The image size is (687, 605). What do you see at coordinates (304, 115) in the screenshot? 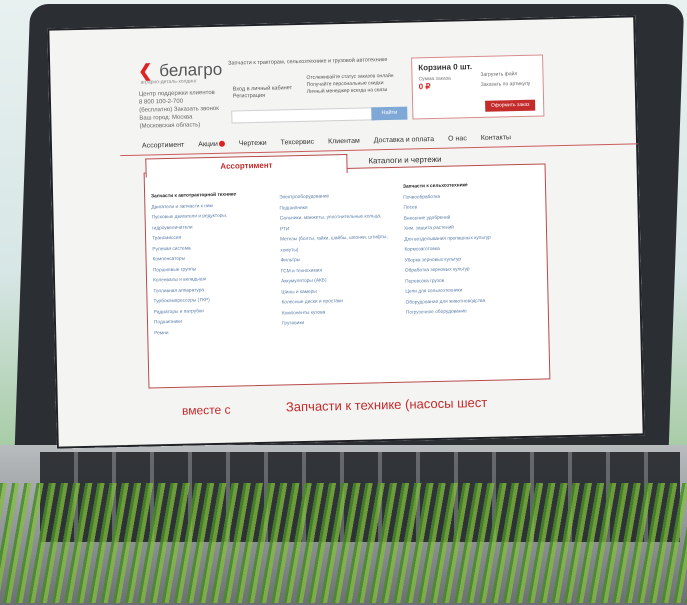
I see `search-input` at bounding box center [304, 115].